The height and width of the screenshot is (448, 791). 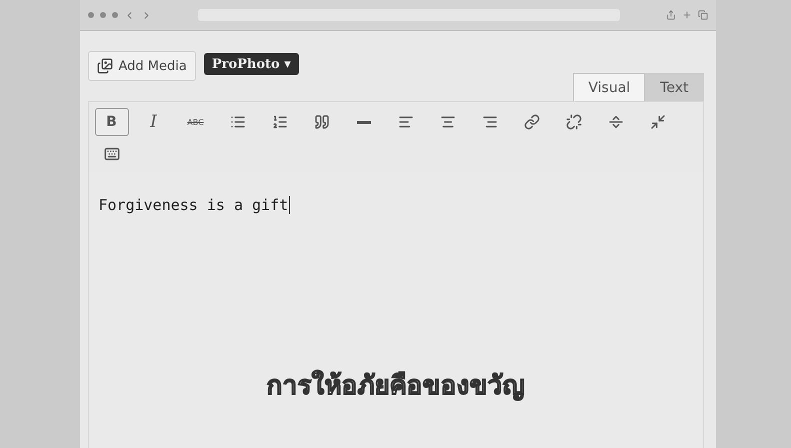 I want to click on link-icon, so click(x=532, y=122).